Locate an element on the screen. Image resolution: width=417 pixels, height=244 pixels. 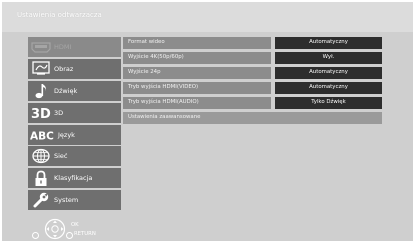
sidebar-item-language: ABC Język is located at coordinates (74, 134).